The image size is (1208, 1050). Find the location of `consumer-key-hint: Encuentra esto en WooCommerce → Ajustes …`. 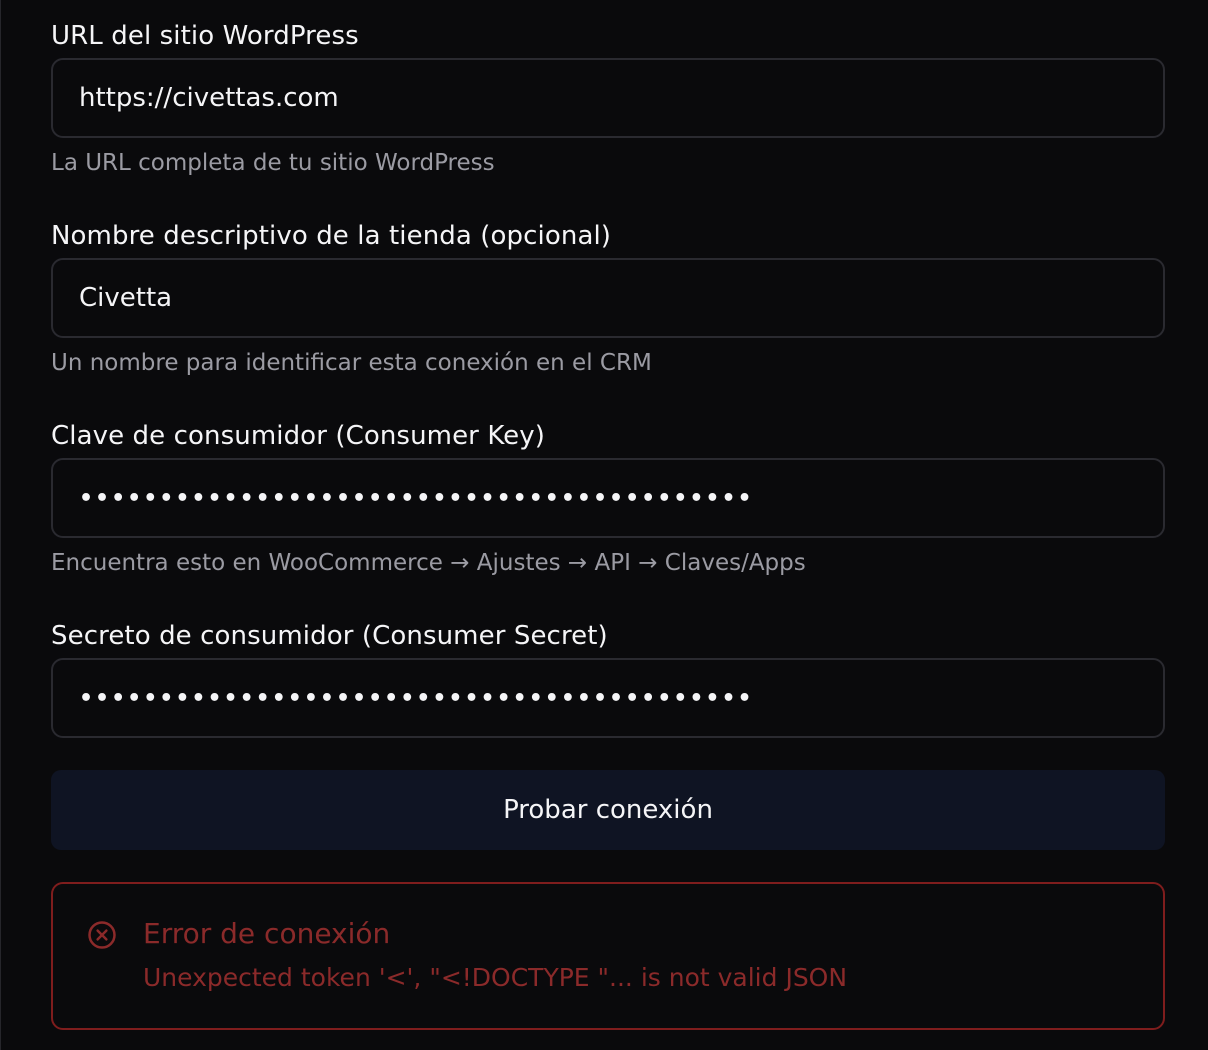

consumer-key-hint: Encuentra esto en WooCommerce → Ajustes … is located at coordinates (428, 563).